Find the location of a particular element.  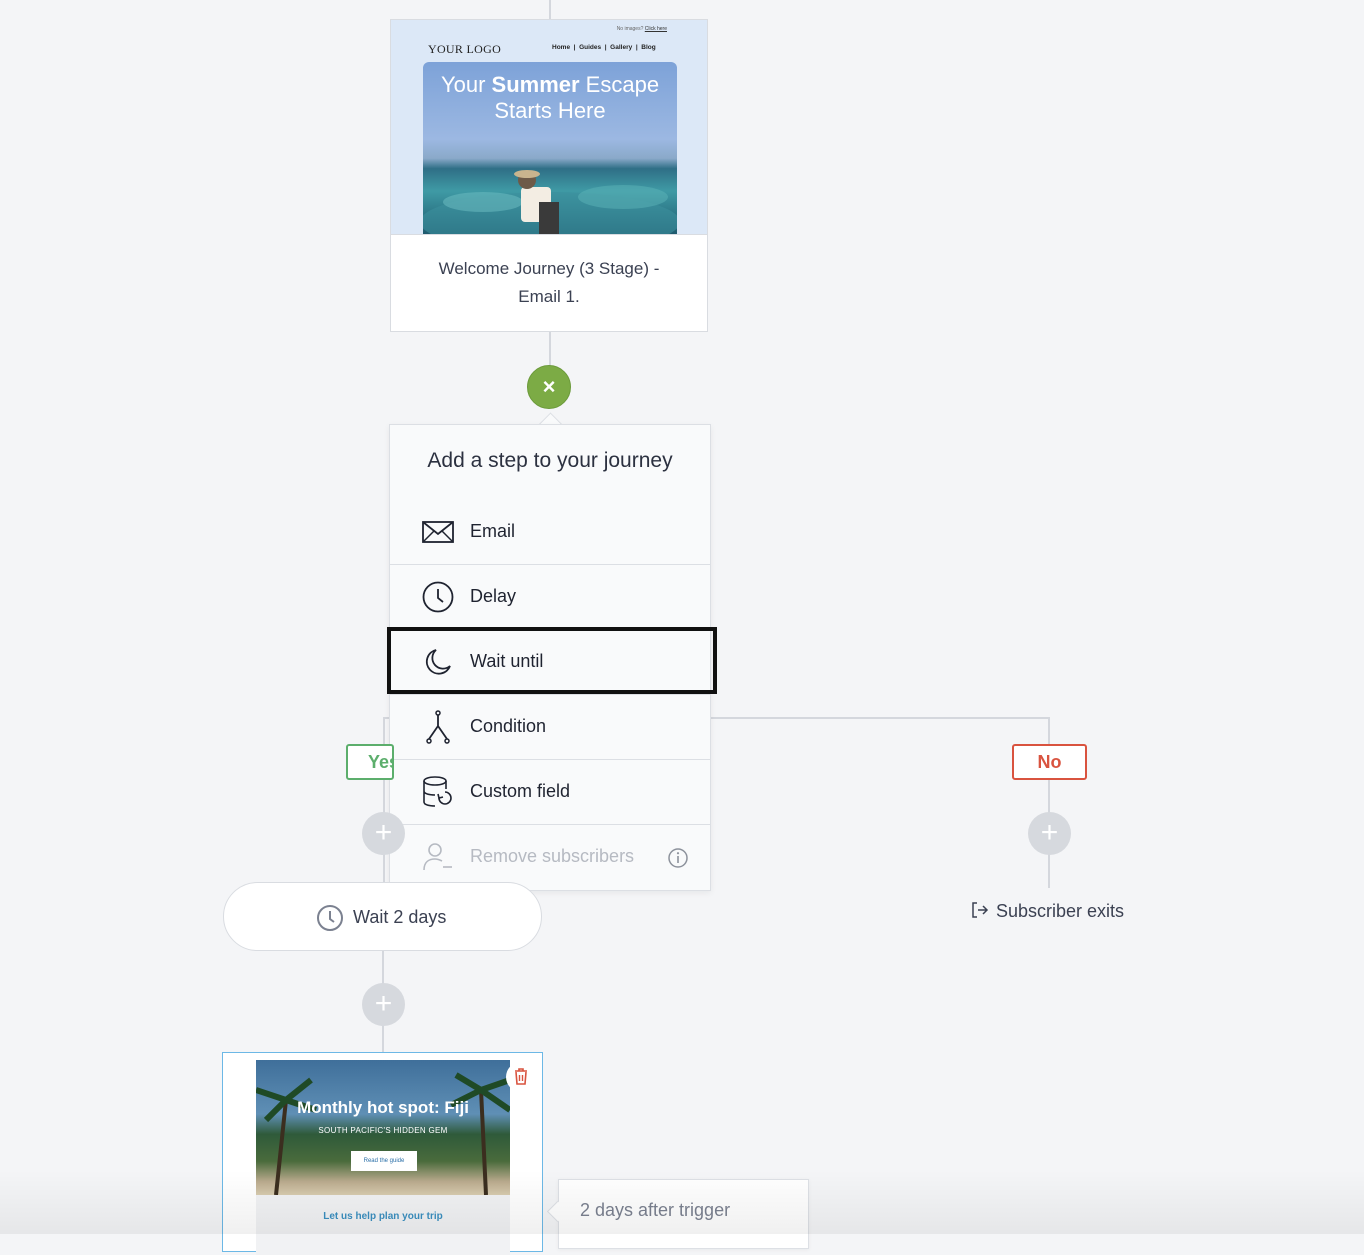

database-icon is located at coordinates (438, 792).